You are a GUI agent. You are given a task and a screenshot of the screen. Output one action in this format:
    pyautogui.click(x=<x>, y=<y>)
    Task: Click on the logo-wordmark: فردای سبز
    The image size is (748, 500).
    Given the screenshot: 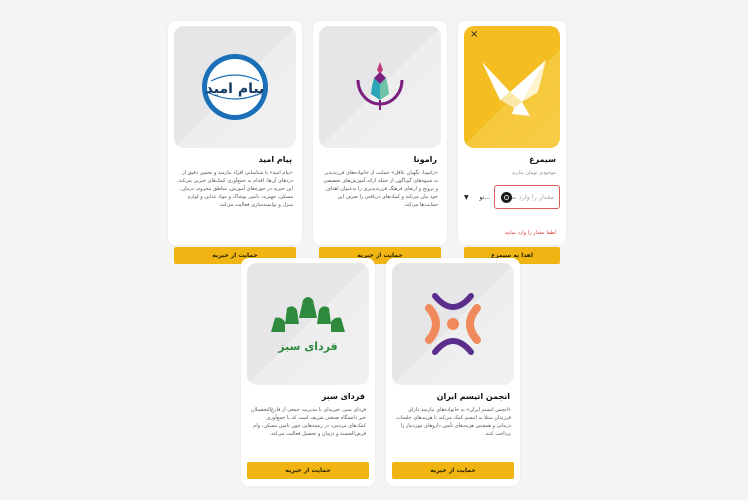 What is the action you would take?
    pyautogui.click(x=307, y=346)
    